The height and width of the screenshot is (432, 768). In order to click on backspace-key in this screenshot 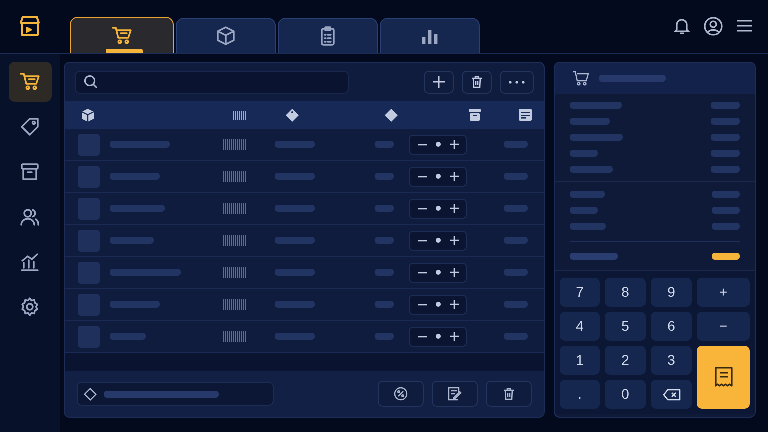, I will do `click(671, 394)`.